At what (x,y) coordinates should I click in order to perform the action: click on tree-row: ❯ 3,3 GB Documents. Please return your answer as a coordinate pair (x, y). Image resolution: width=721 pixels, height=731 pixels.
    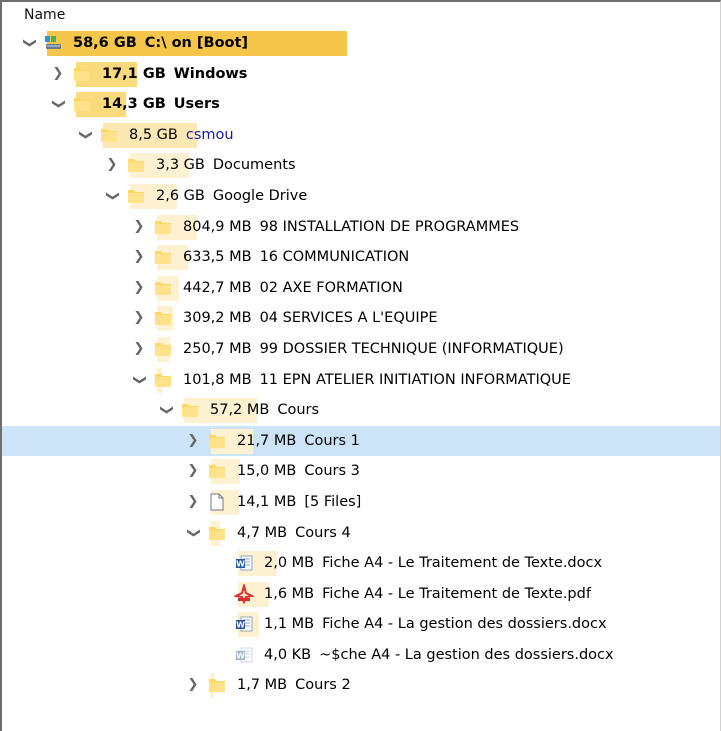
    Looking at the image, I should click on (361, 165).